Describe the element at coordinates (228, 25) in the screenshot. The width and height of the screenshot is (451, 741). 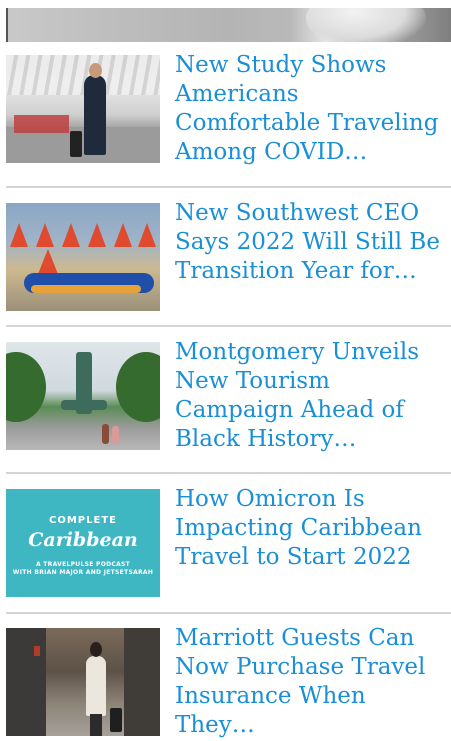
I see `hero-image` at that location.